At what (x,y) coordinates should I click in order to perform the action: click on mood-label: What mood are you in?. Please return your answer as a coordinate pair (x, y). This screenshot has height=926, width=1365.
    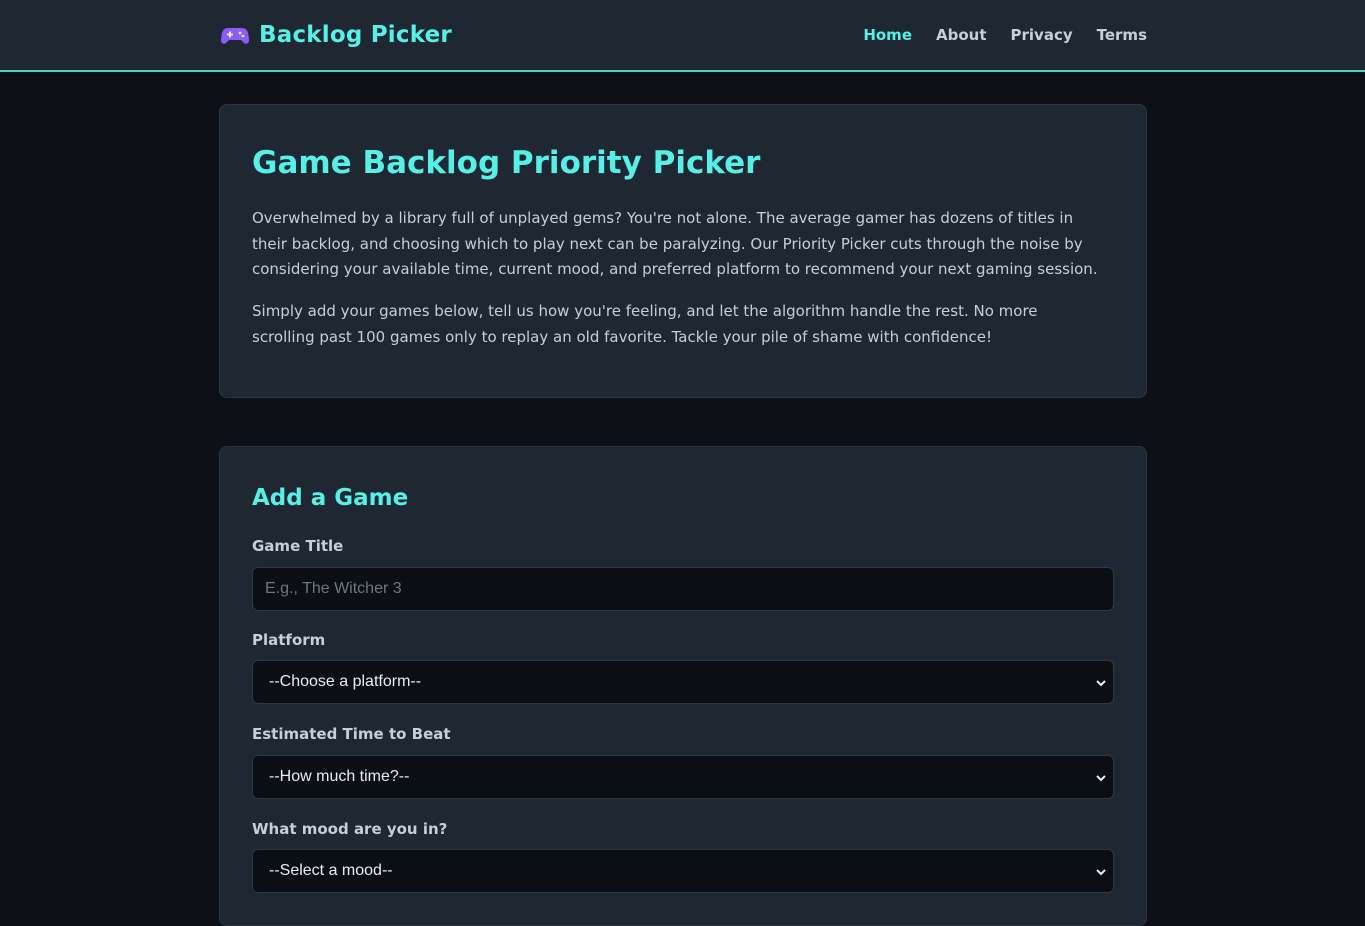
    Looking at the image, I should click on (350, 829).